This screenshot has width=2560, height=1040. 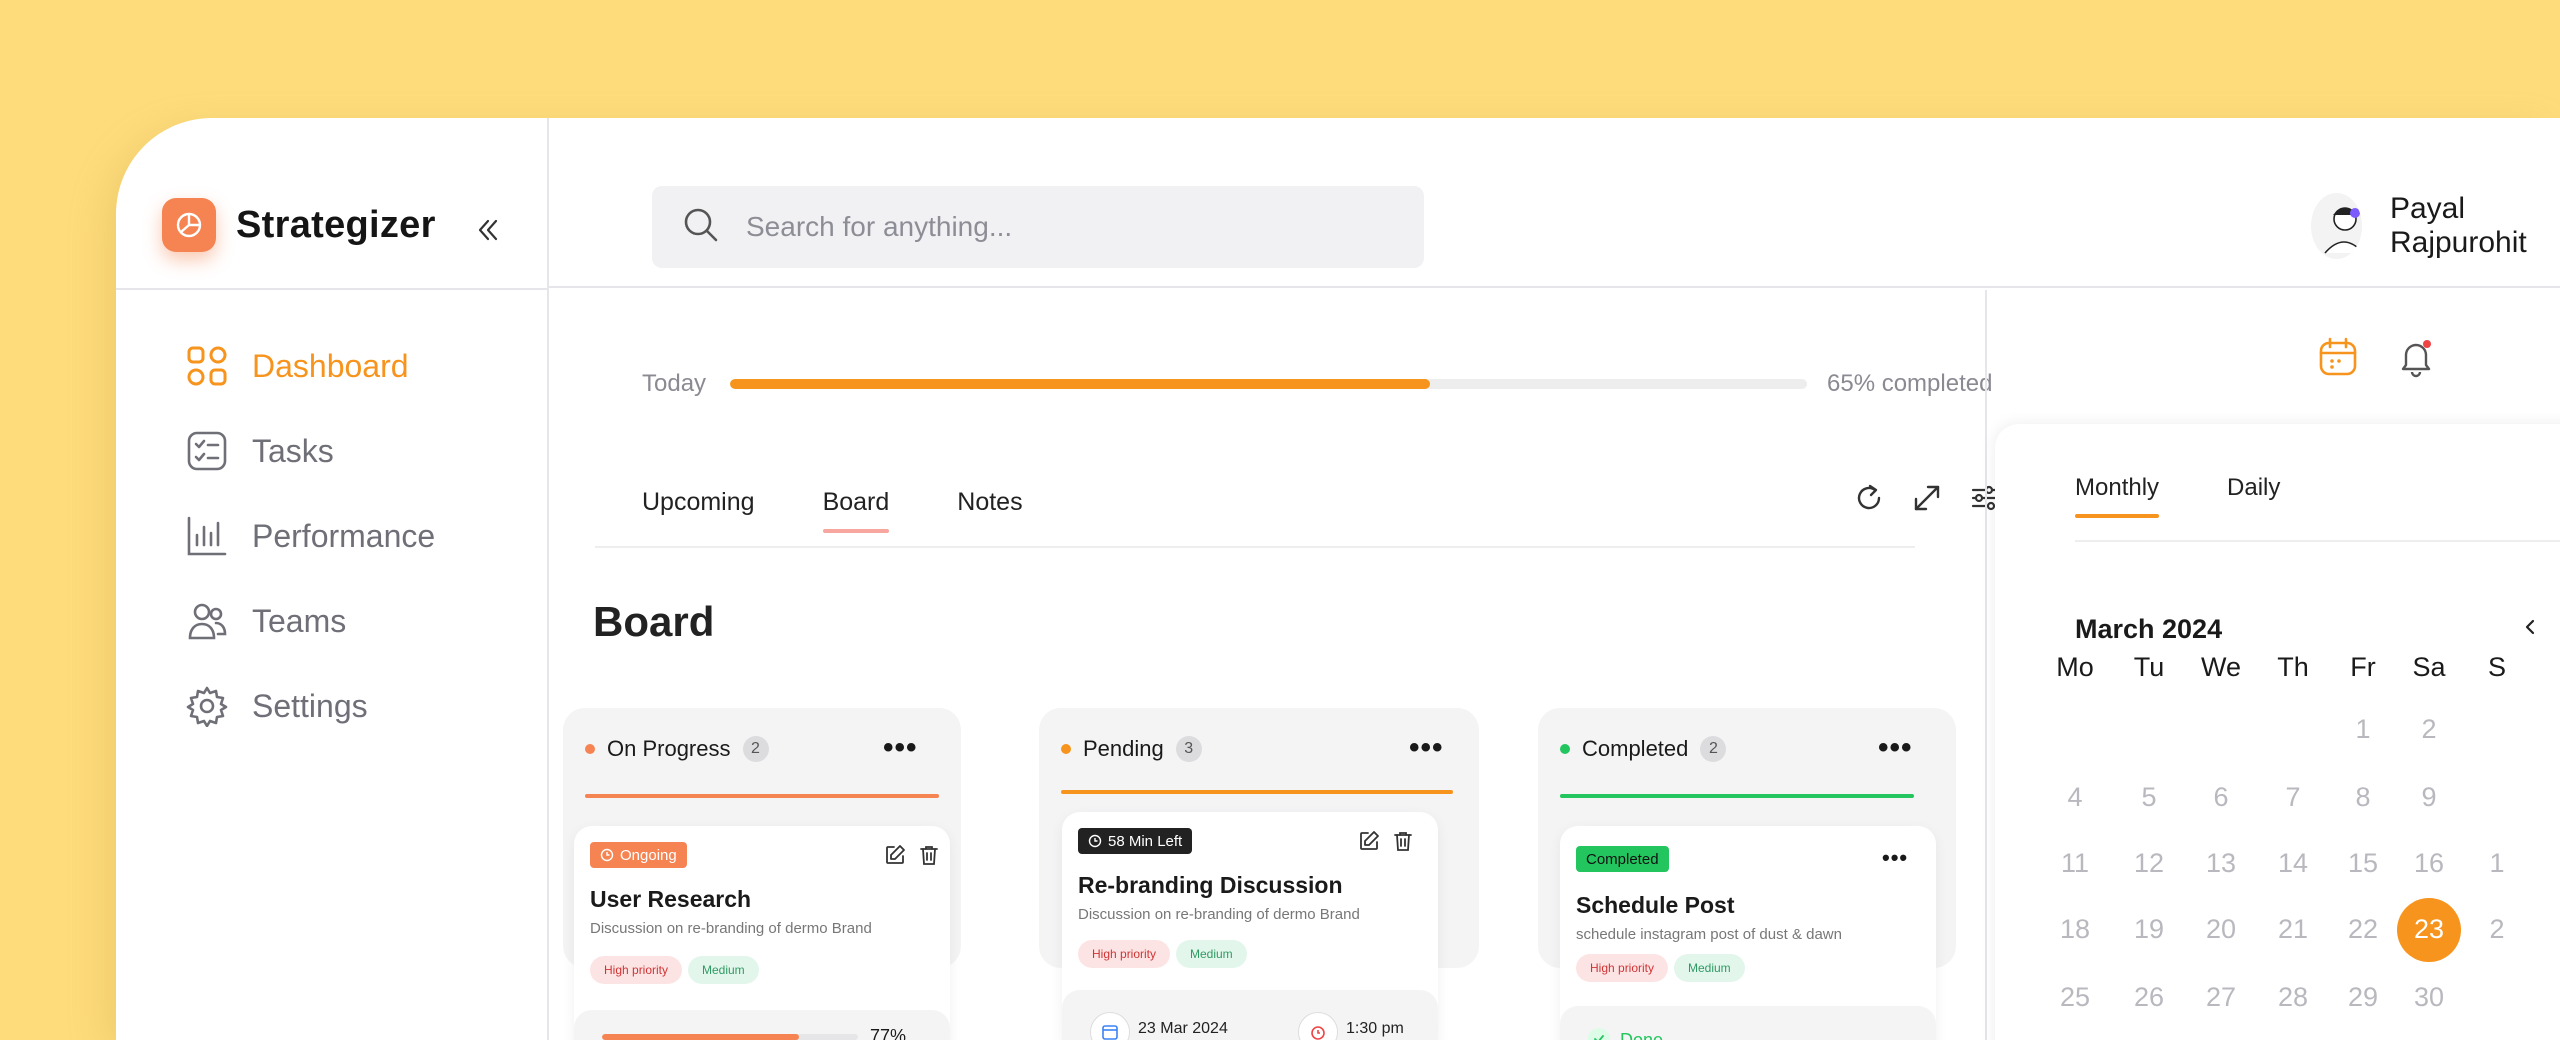 I want to click on sidebar-item-performance: Performance, so click(x=309, y=536).